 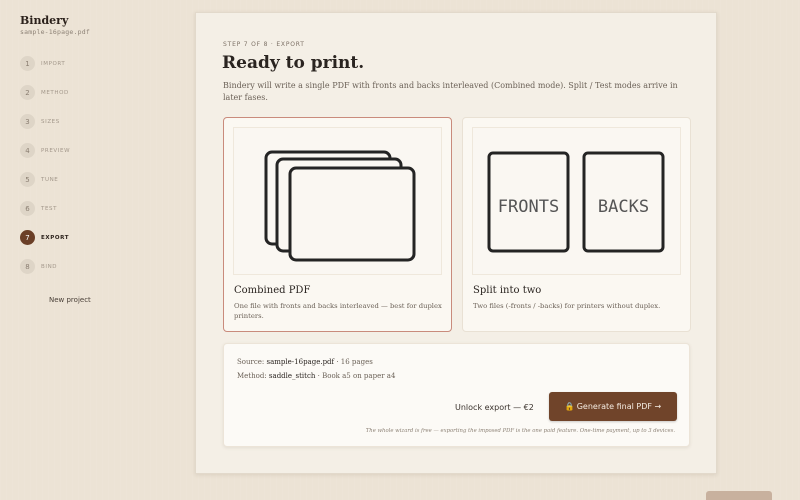 What do you see at coordinates (49, 208) in the screenshot?
I see `step-label: TEST` at bounding box center [49, 208].